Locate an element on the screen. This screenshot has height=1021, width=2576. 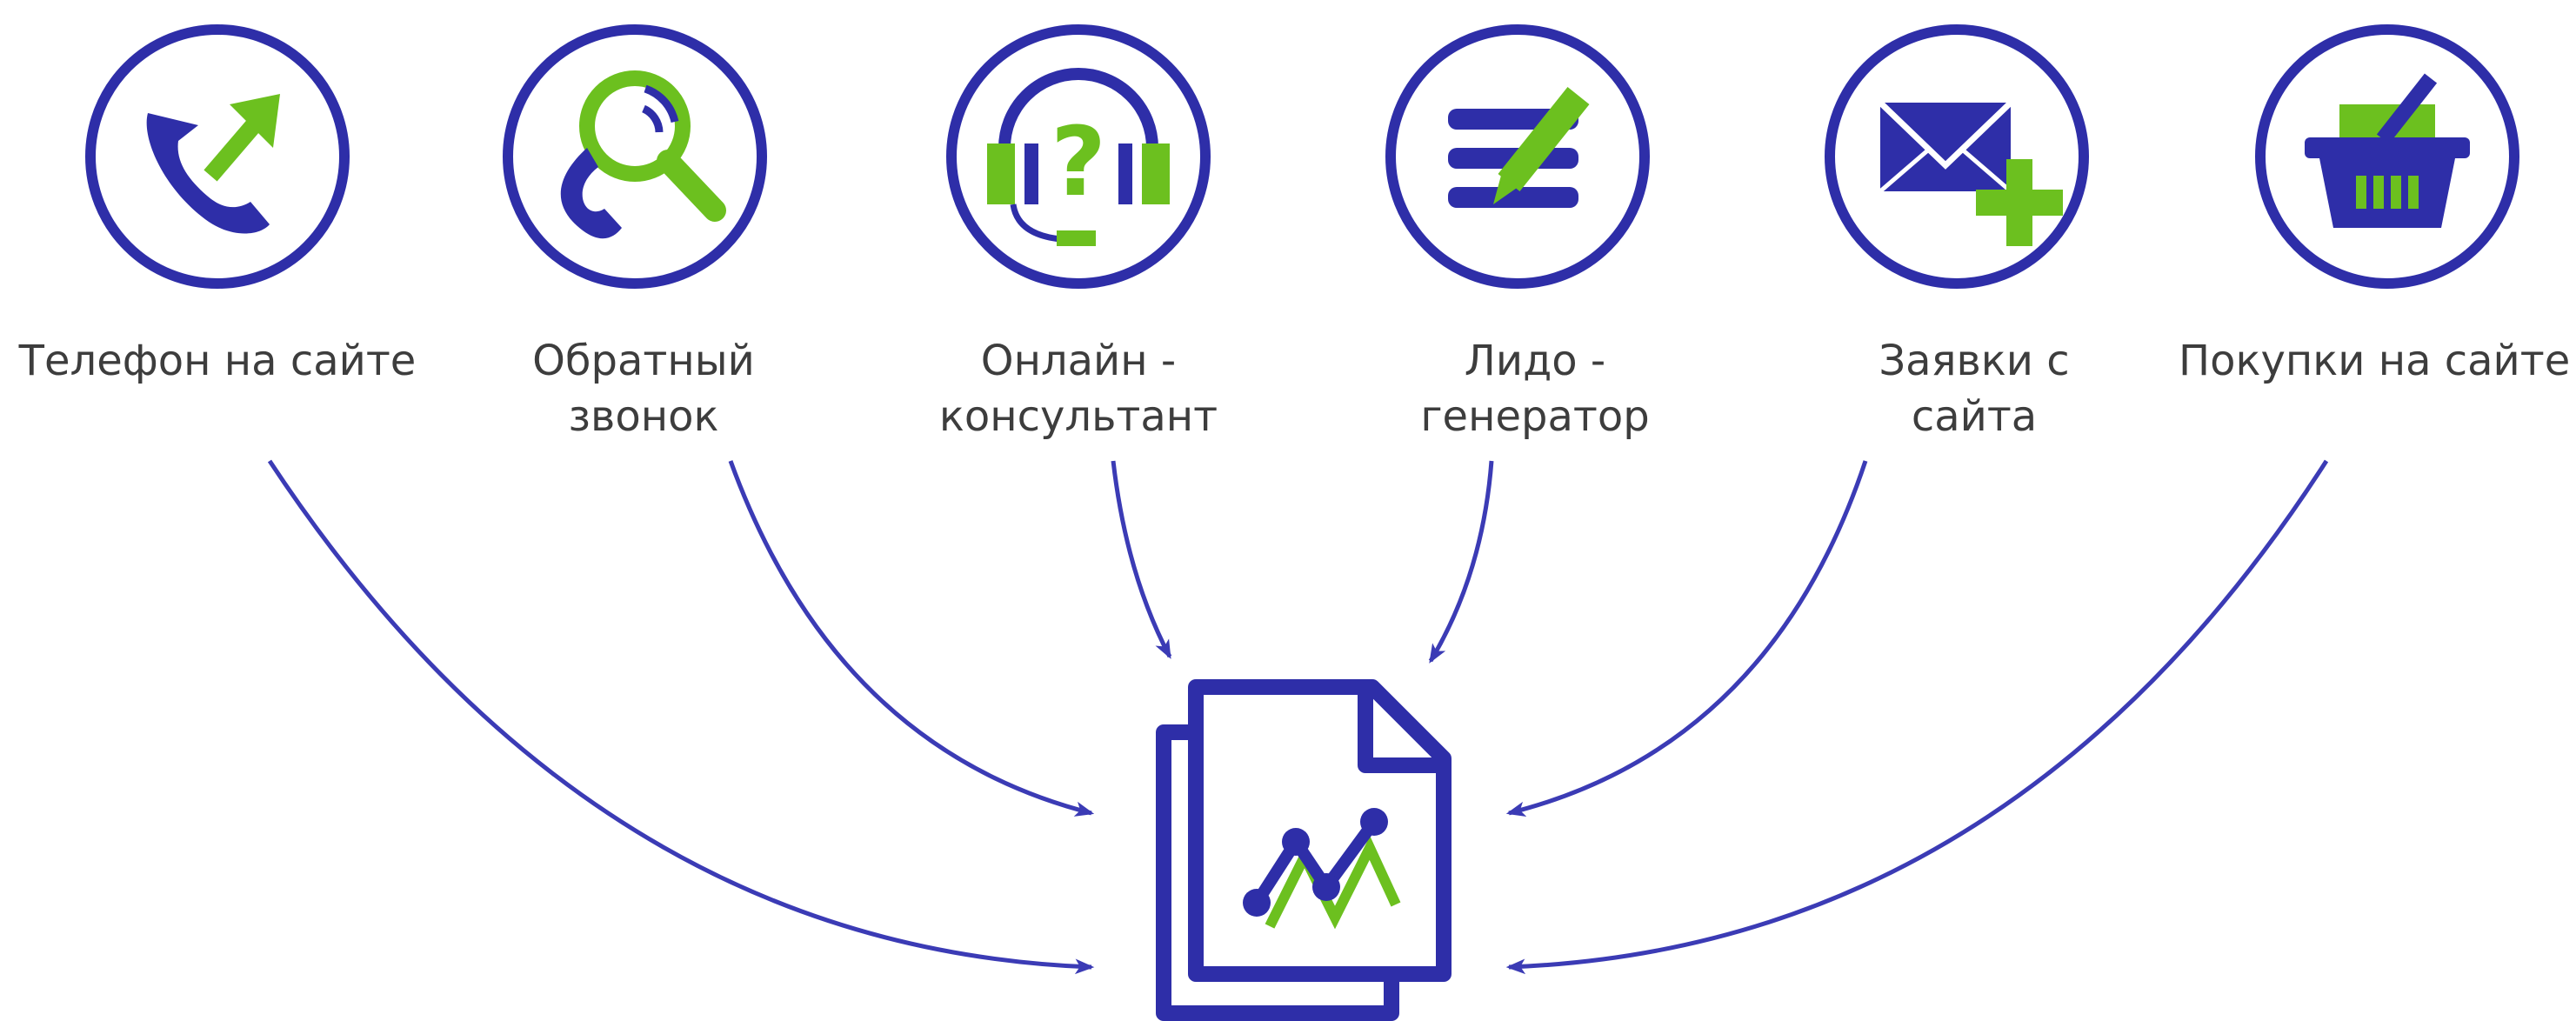
label-zayavki-s-saita: Заявки с сайта is located at coordinates (1975, 389).